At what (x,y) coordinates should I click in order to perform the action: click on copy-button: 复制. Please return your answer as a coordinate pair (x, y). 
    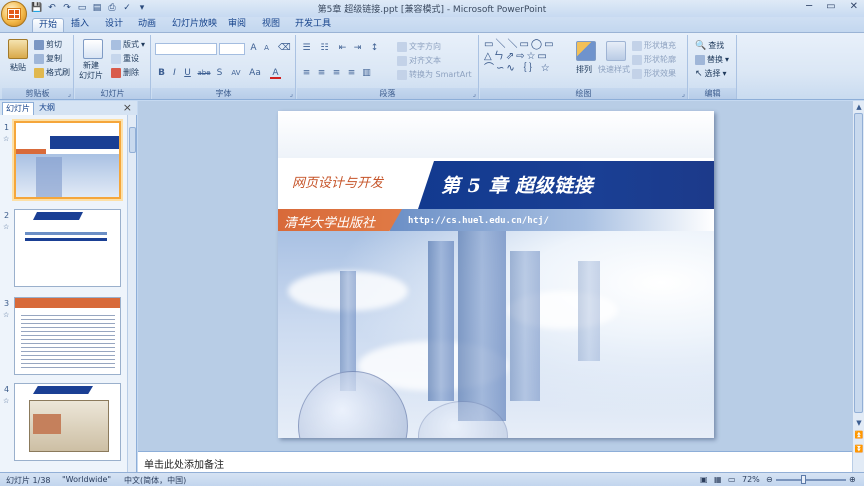
    Looking at the image, I should click on (48, 58).